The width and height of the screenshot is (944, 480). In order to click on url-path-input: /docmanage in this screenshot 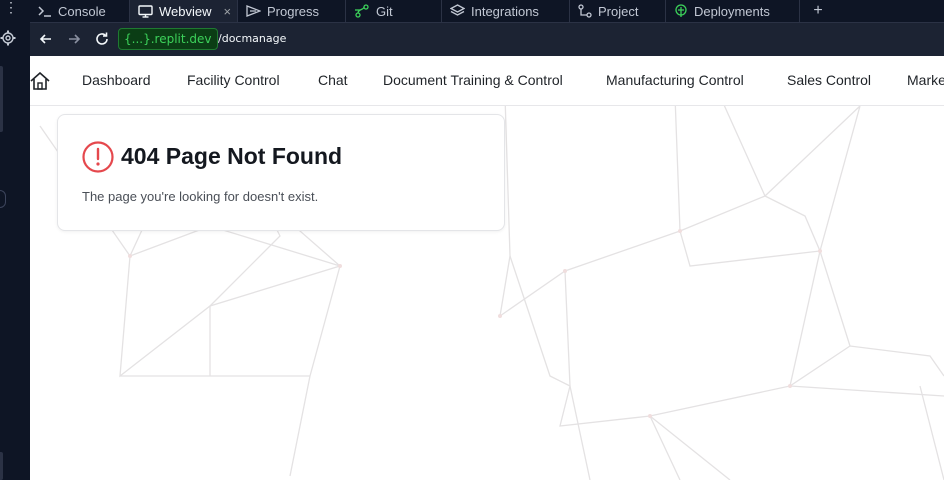, I will do `click(252, 38)`.